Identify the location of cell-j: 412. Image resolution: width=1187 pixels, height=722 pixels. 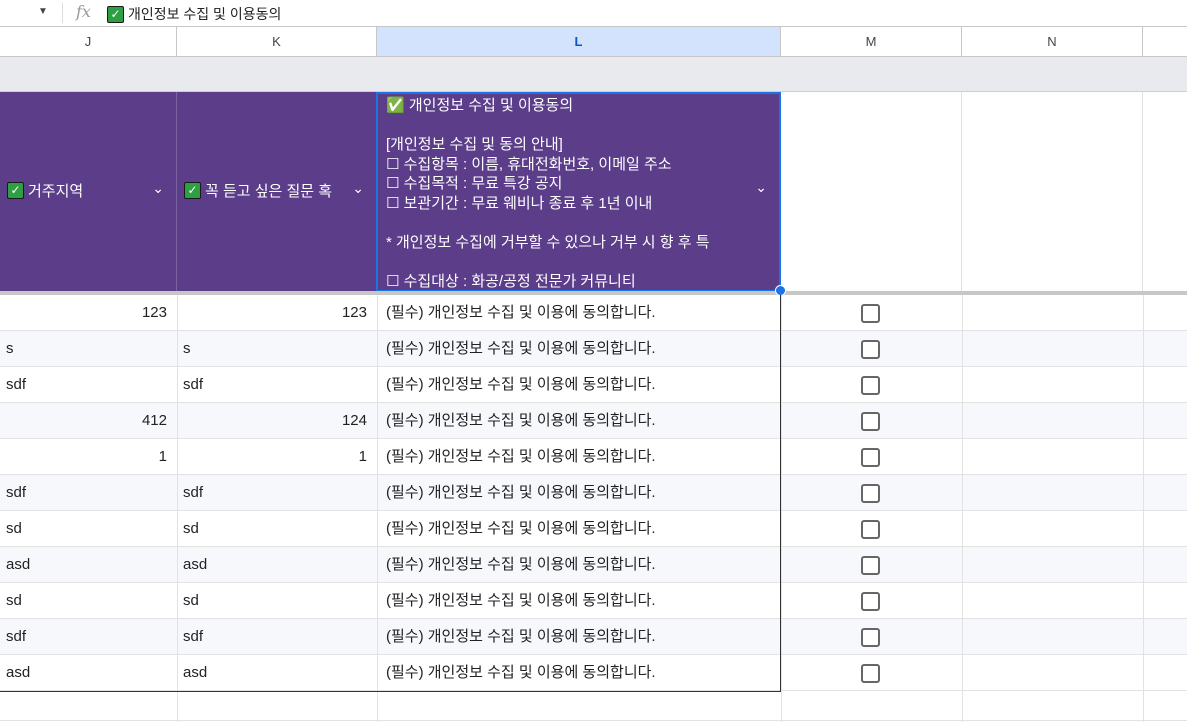
(88, 421).